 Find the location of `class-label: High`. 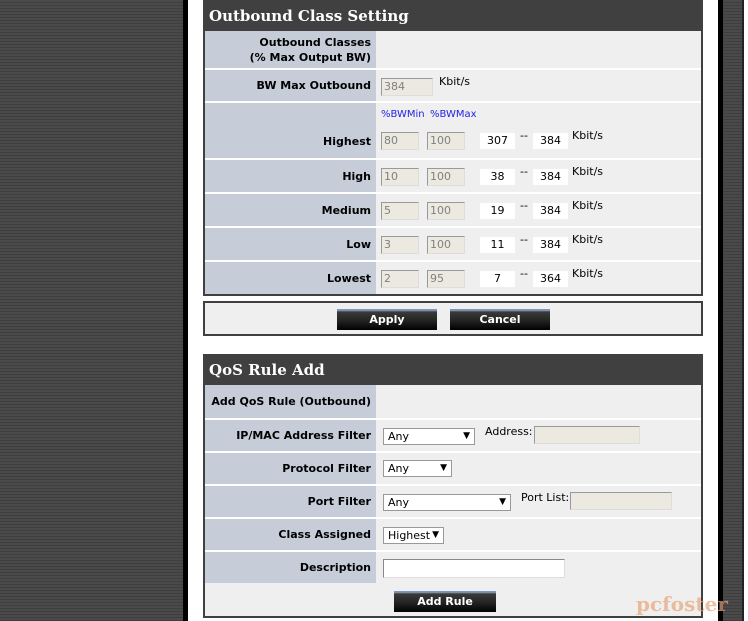

class-label: High is located at coordinates (290, 176).